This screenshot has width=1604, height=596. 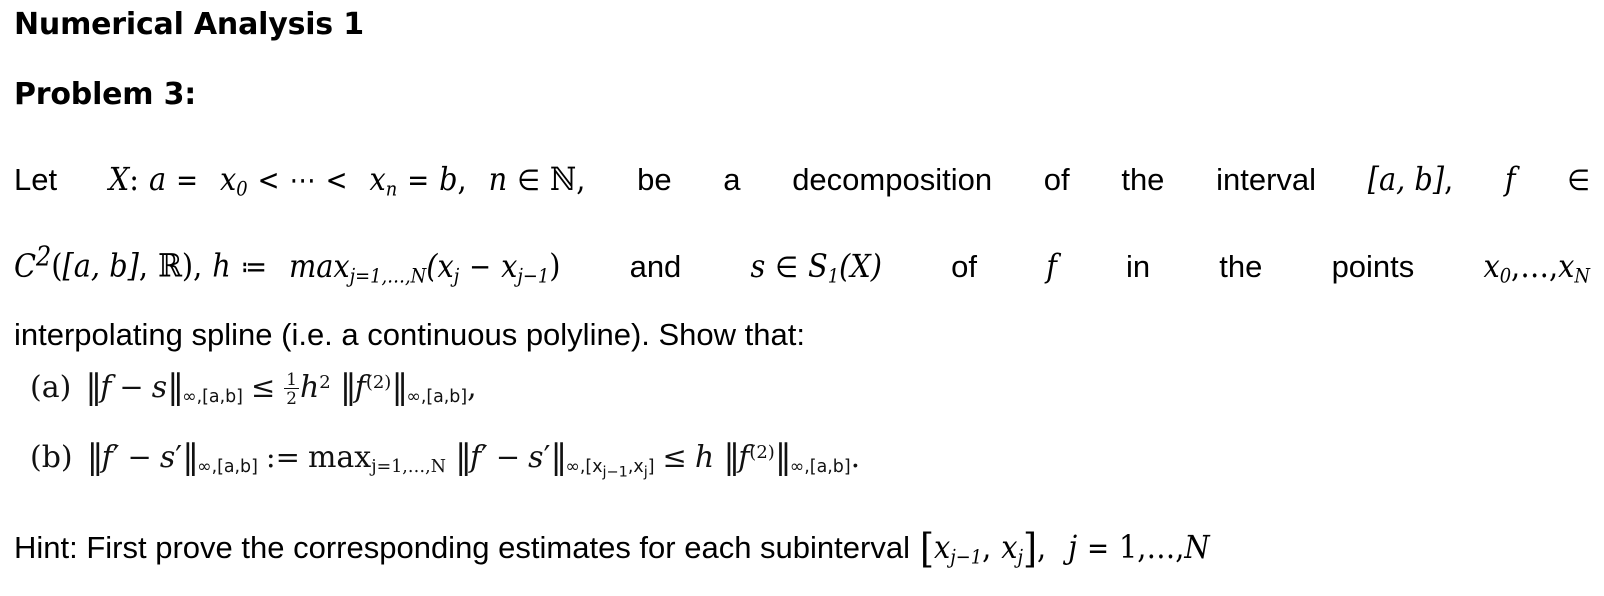 What do you see at coordinates (584, 467) in the screenshot?
I see `norm-subscript-b2-pre: ∞,[x` at bounding box center [584, 467].